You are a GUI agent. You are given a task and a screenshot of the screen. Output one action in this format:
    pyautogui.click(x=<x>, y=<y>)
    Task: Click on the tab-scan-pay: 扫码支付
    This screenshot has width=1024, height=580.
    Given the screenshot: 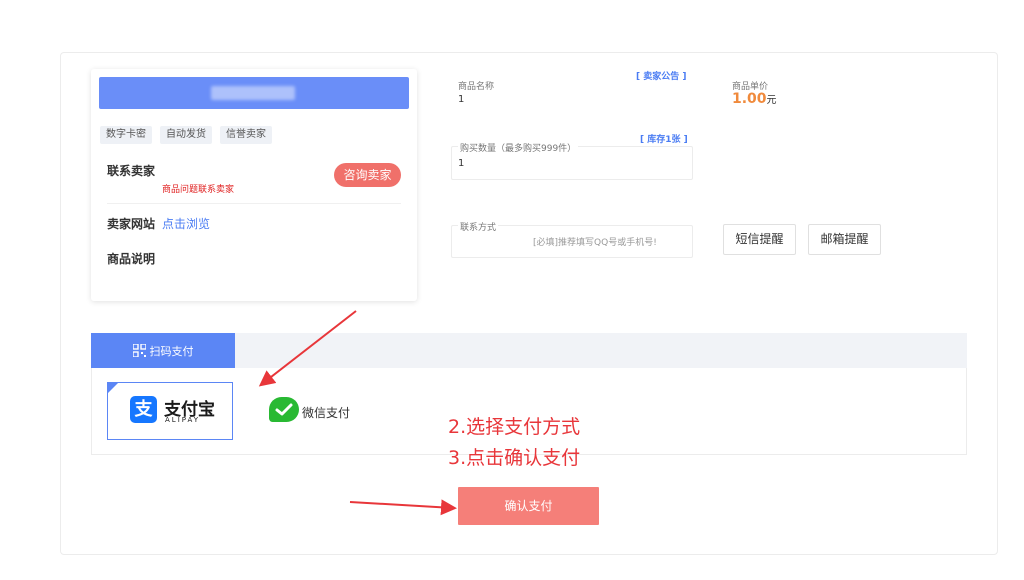 What is the action you would take?
    pyautogui.click(x=163, y=350)
    